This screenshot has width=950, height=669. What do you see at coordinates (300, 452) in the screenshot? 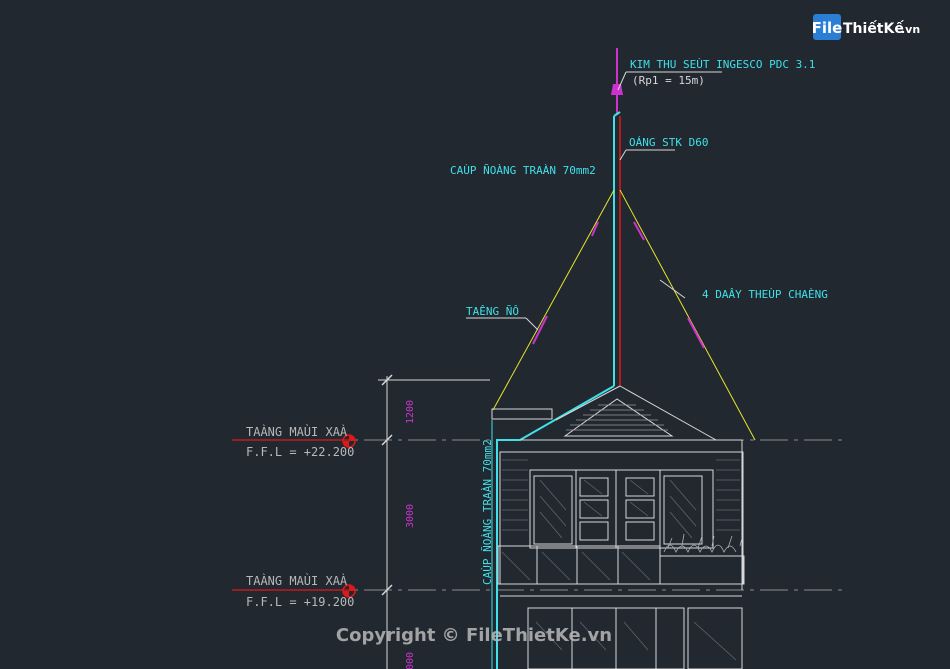
I see `level-ffl-1: F.F.L = +22.200` at bounding box center [300, 452].